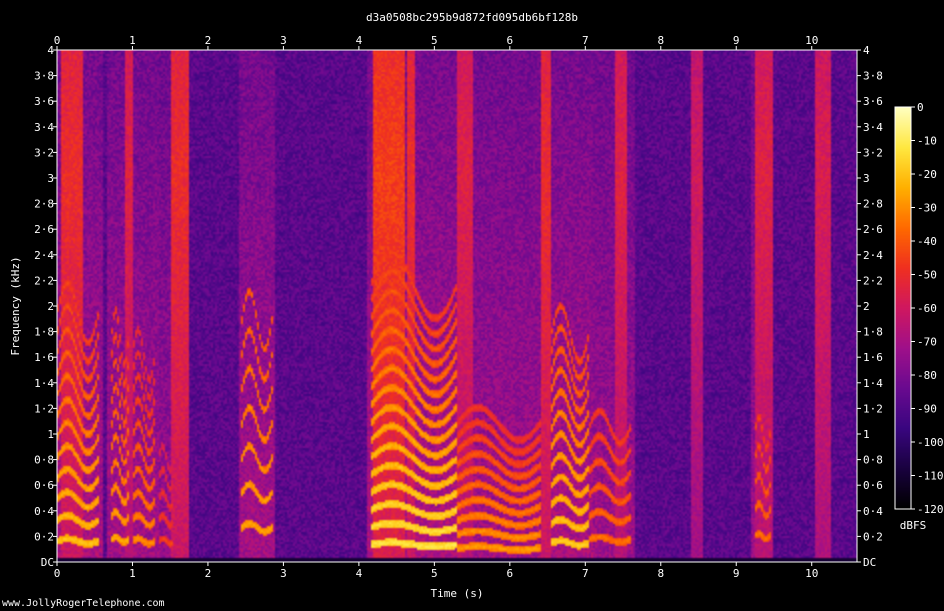 This screenshot has height=611, width=944. I want to click on y-tick-label: 2·6, so click(44, 229).